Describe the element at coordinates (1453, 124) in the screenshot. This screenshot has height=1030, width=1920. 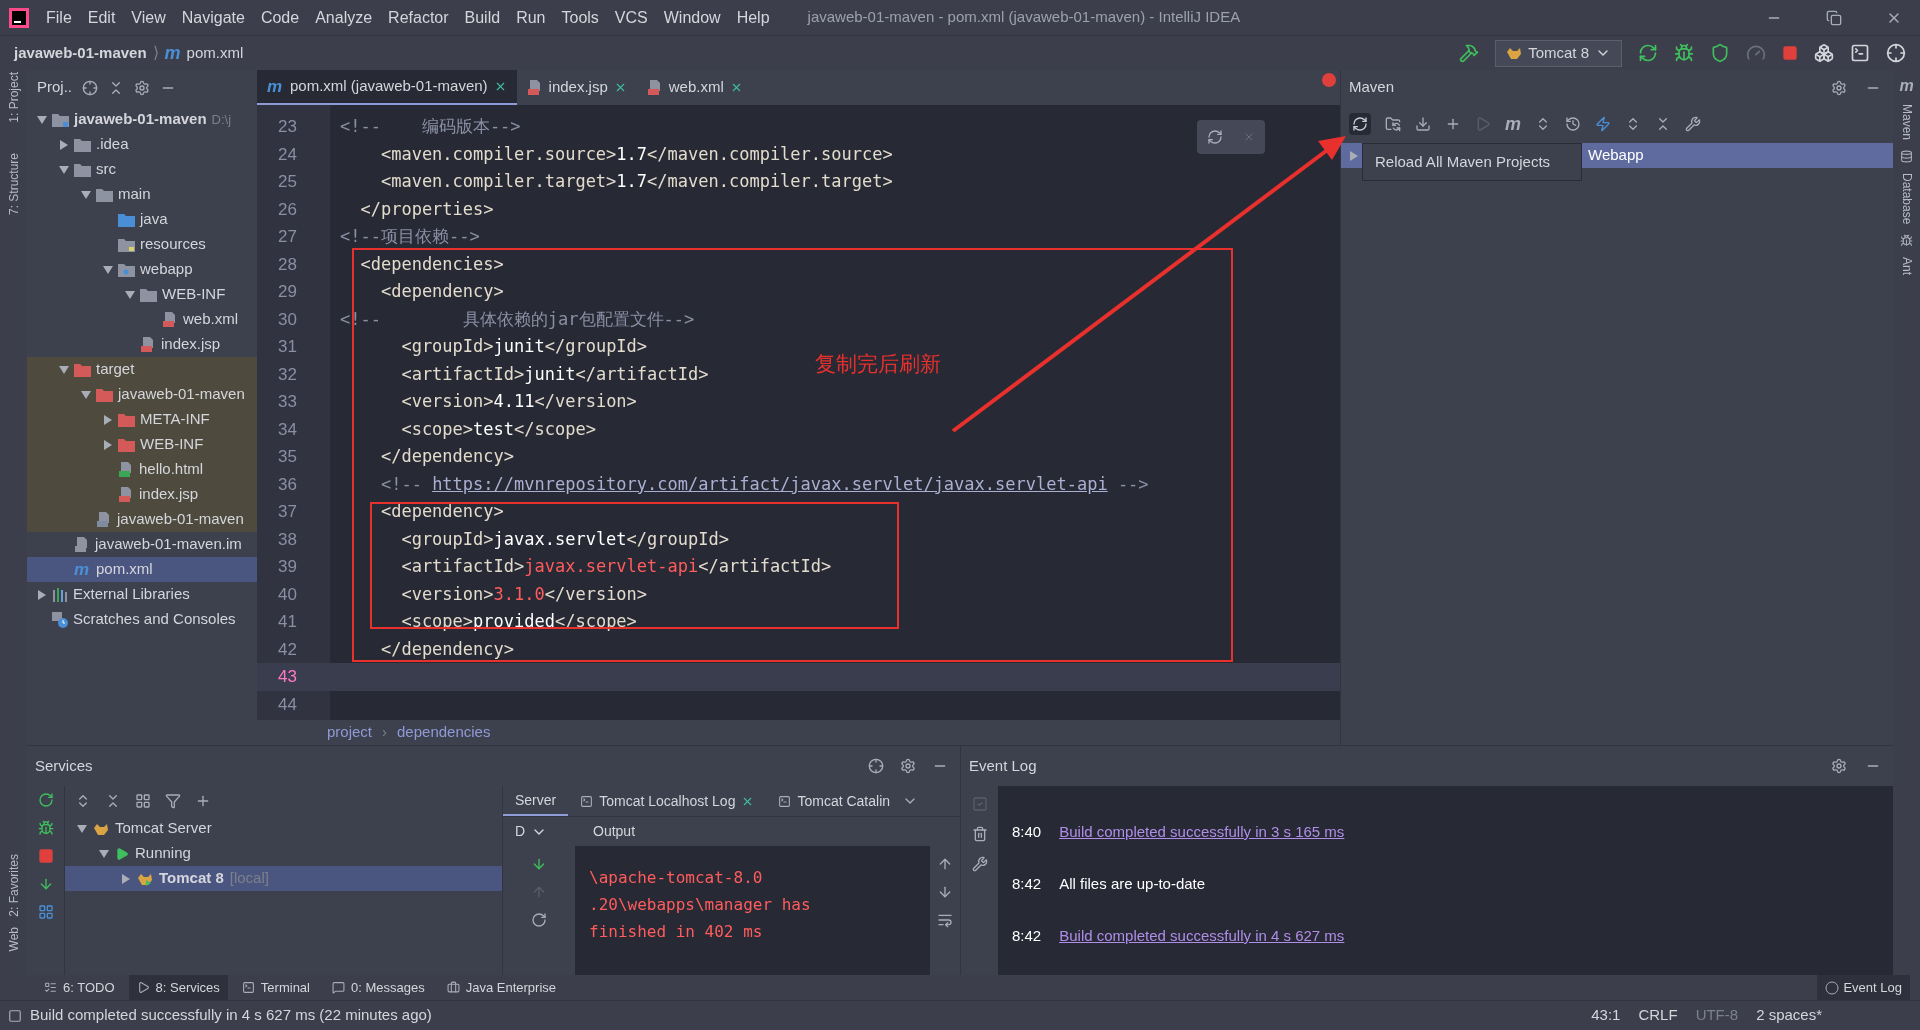
I see `plus-icon` at that location.